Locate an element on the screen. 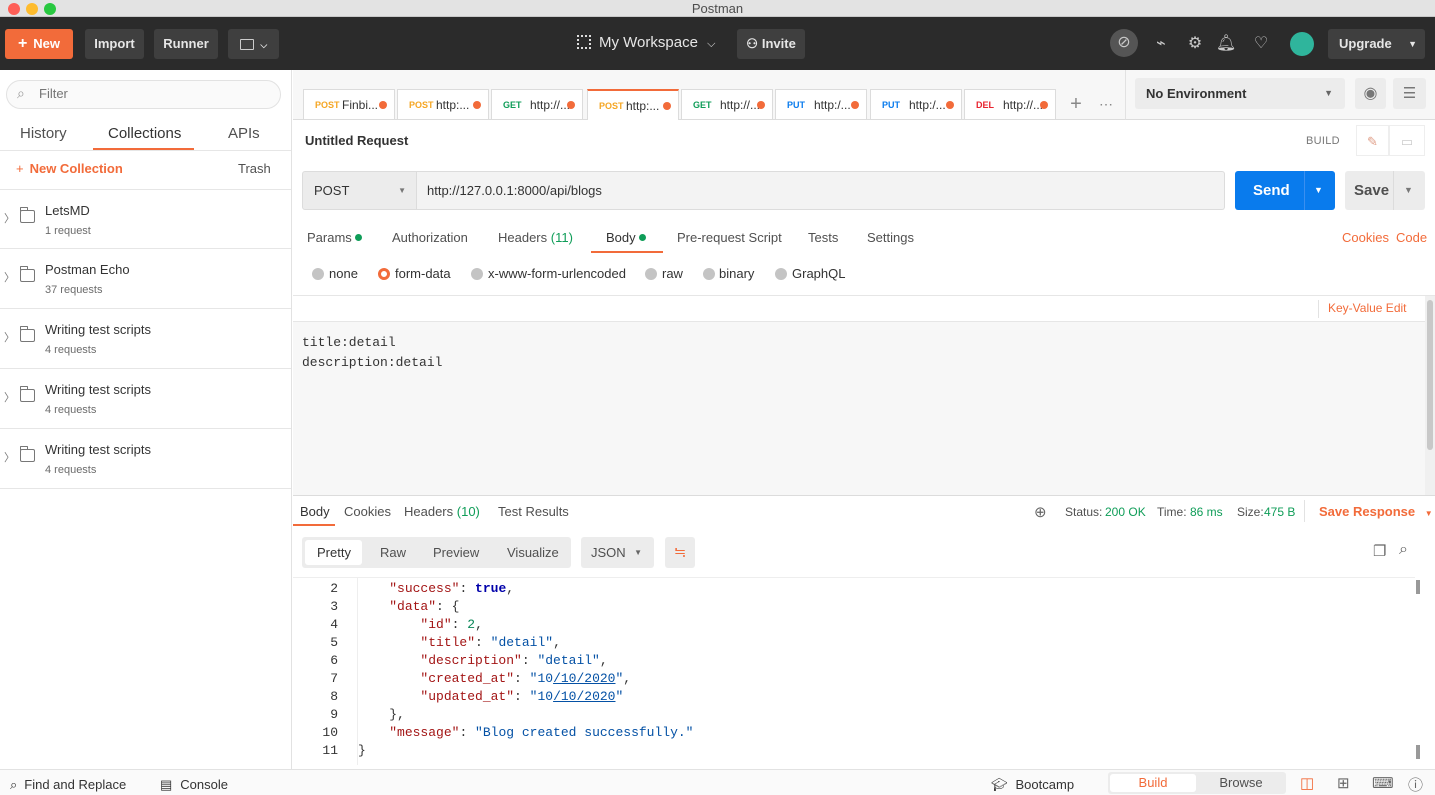  copy-icon: ❐ is located at coordinates (1379, 551).